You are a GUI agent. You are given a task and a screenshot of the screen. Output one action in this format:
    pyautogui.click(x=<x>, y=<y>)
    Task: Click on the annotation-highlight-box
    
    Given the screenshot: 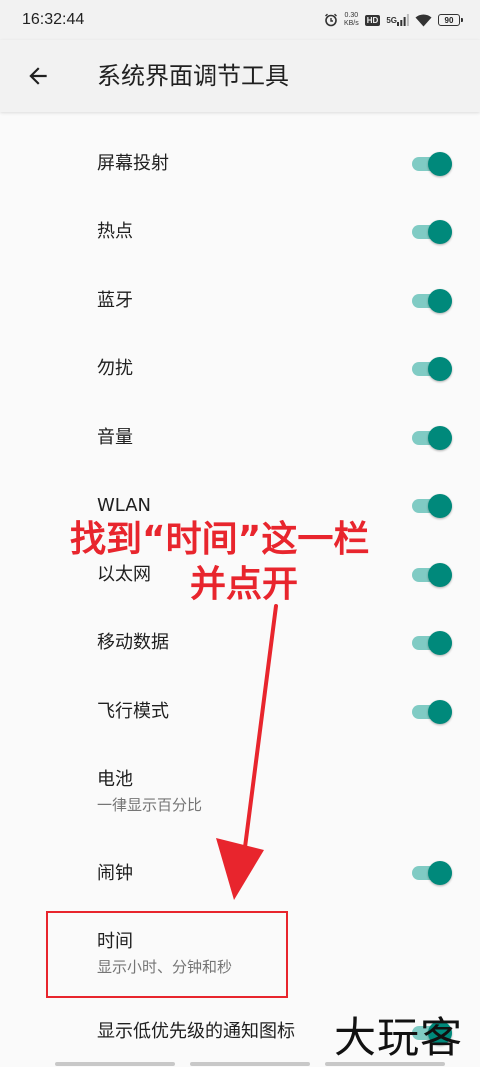 What is the action you would take?
    pyautogui.click(x=167, y=954)
    